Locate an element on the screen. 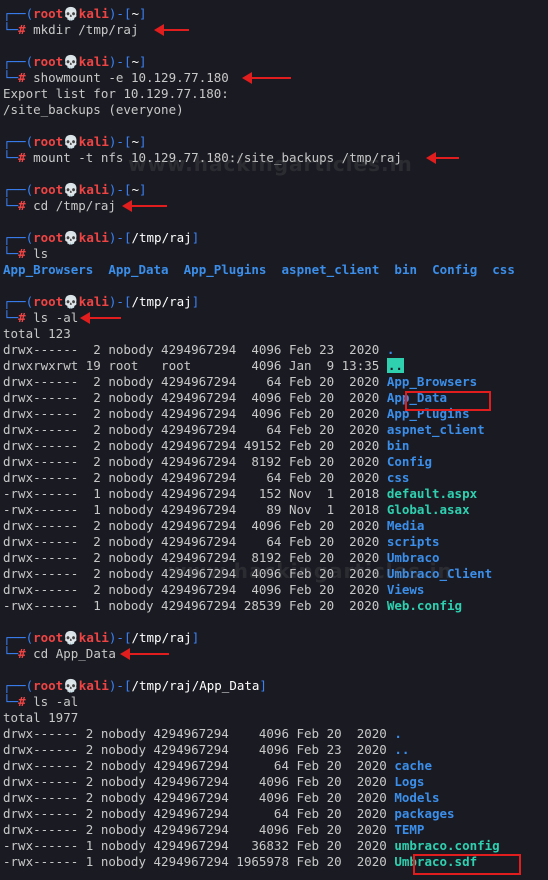  output-line: /site_backups (everyone) is located at coordinates (275, 110).